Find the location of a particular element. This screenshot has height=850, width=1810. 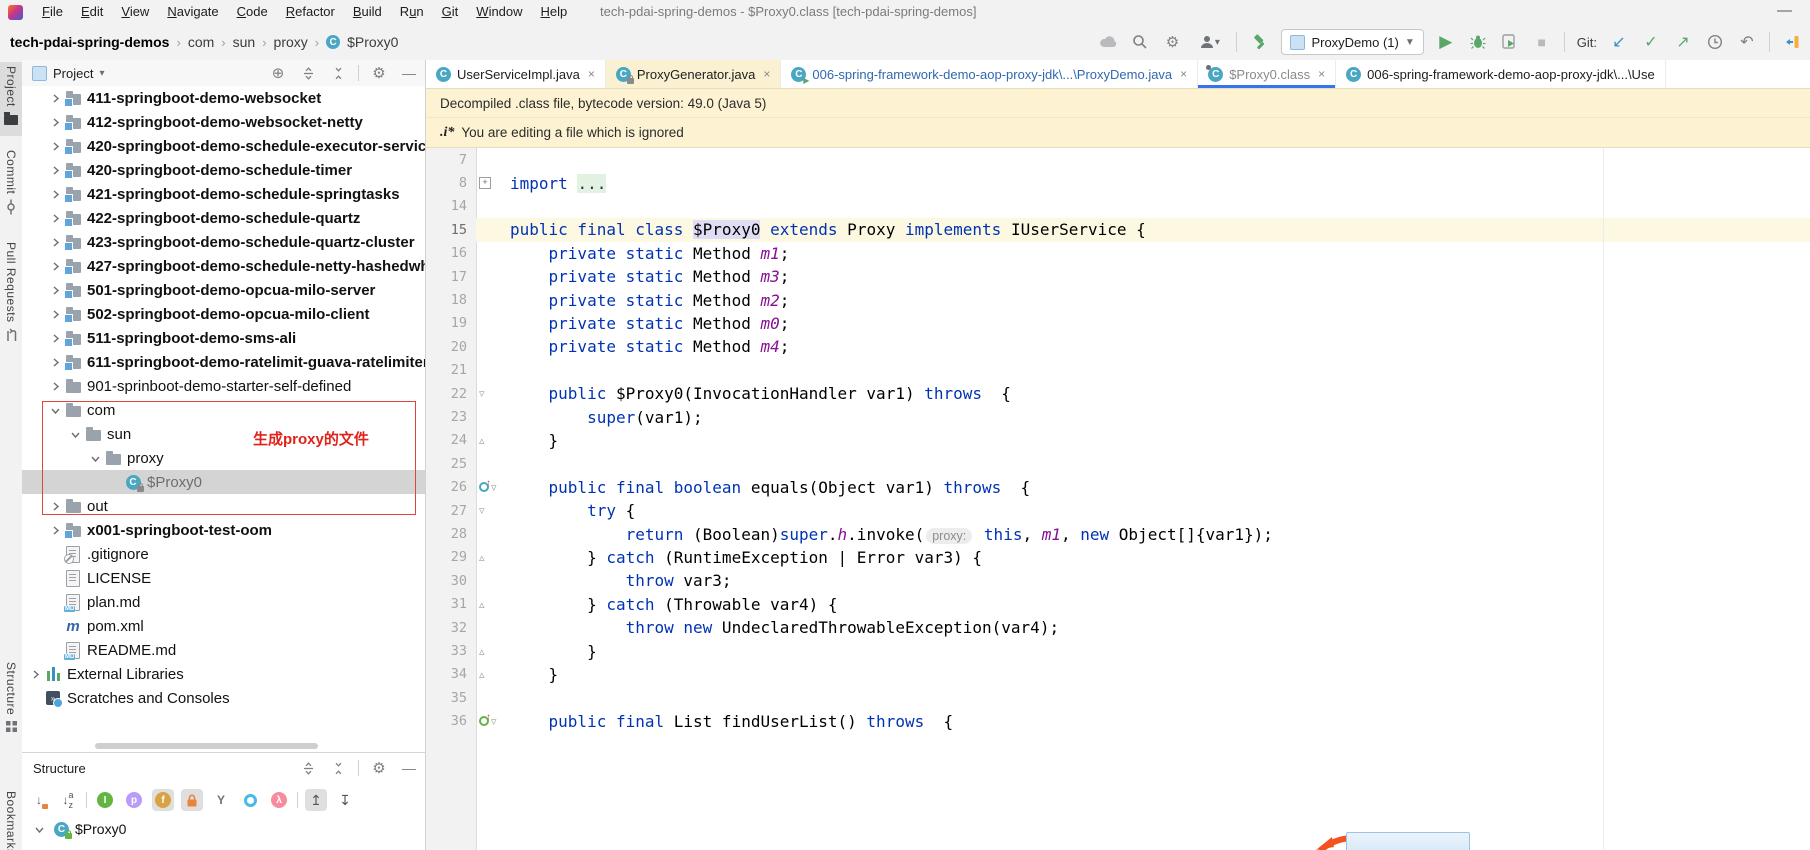

line-number: 22 is located at coordinates (451, 394).